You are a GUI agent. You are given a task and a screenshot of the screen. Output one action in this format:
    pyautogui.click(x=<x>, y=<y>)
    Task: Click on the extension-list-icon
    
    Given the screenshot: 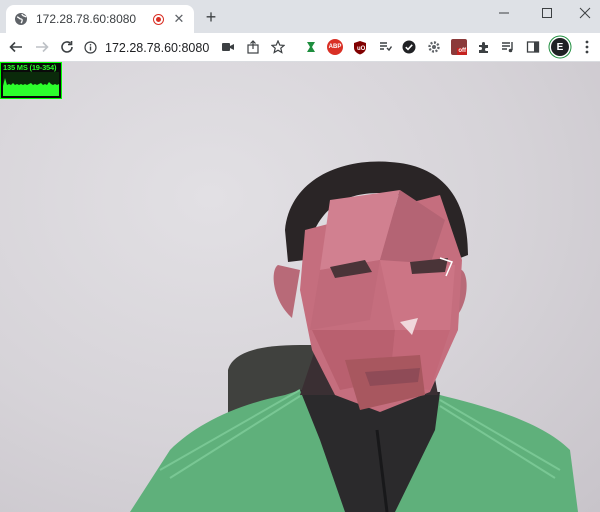 What is the action you would take?
    pyautogui.click(x=385, y=47)
    